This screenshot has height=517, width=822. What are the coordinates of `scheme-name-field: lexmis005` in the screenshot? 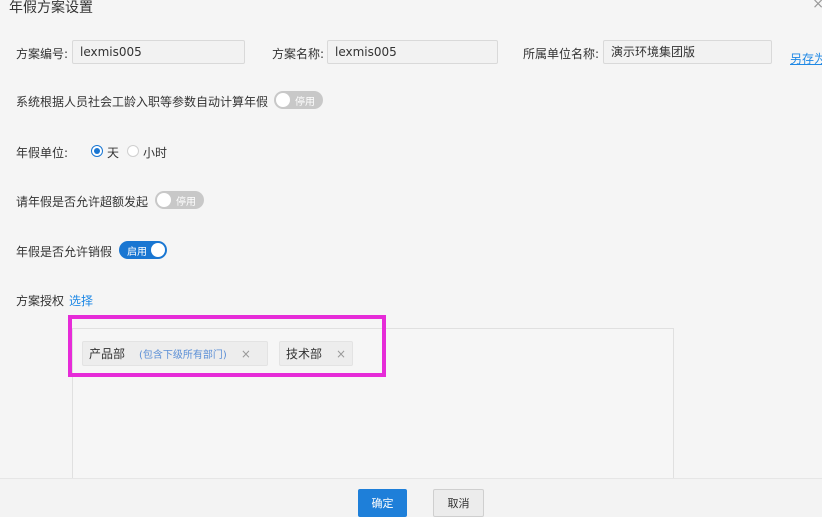 It's located at (412, 52).